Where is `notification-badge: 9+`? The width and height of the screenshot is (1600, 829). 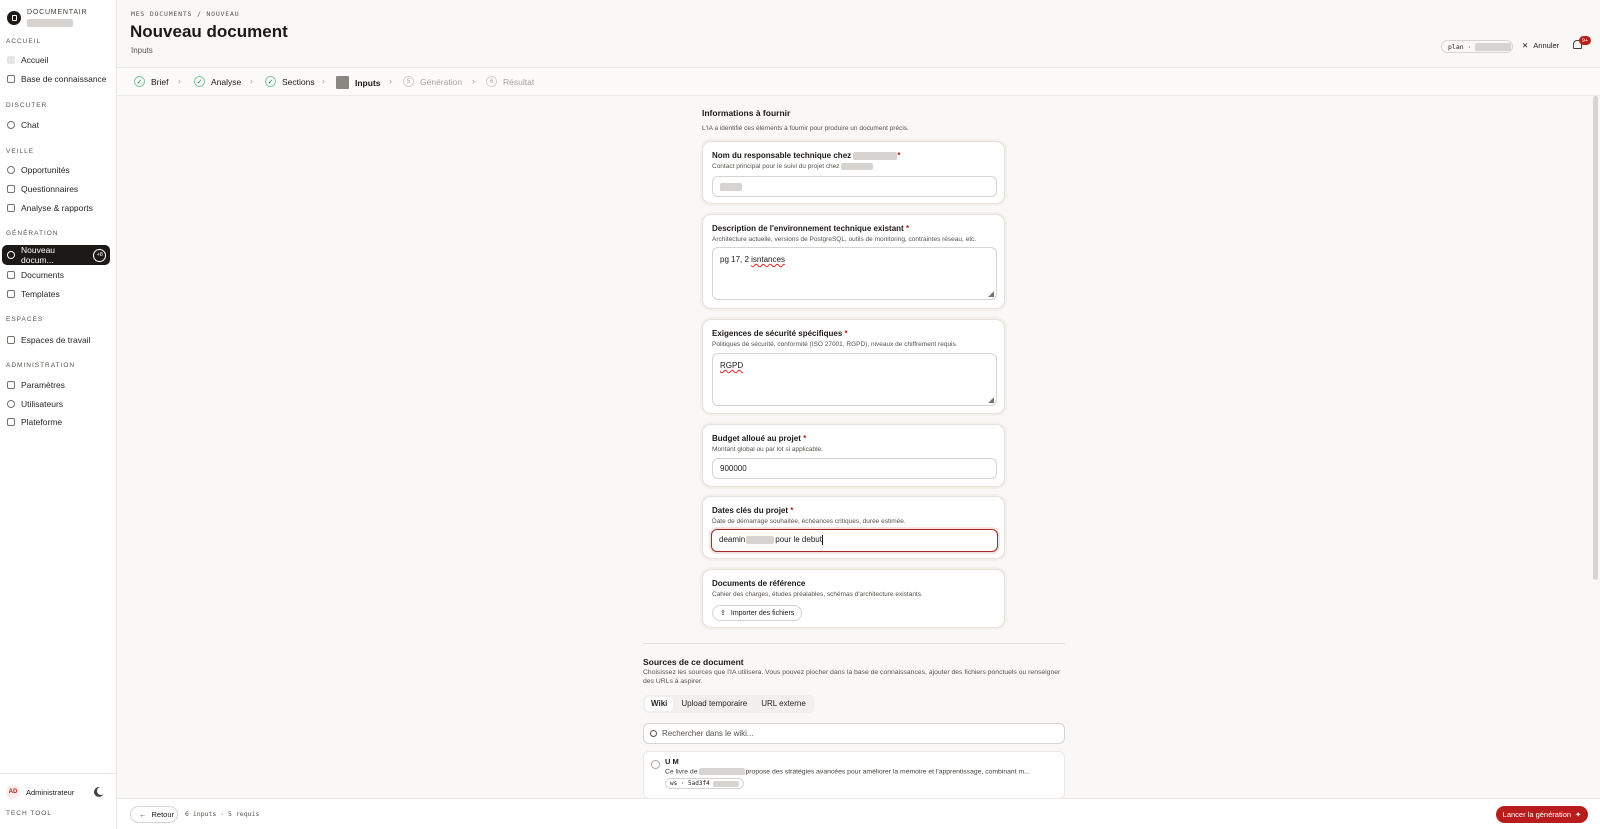 notification-badge: 9+ is located at coordinates (1585, 40).